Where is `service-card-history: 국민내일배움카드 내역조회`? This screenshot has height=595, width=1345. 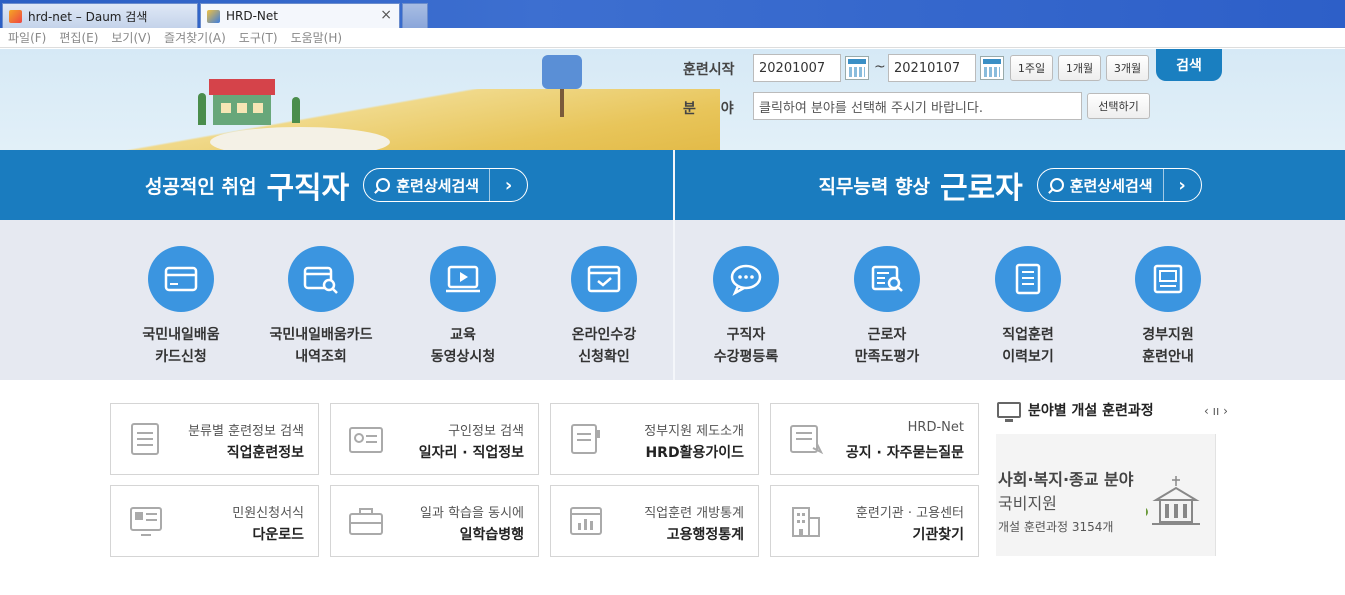
service-card-history: 국민내일배움카드 내역조회 is located at coordinates (321, 294).